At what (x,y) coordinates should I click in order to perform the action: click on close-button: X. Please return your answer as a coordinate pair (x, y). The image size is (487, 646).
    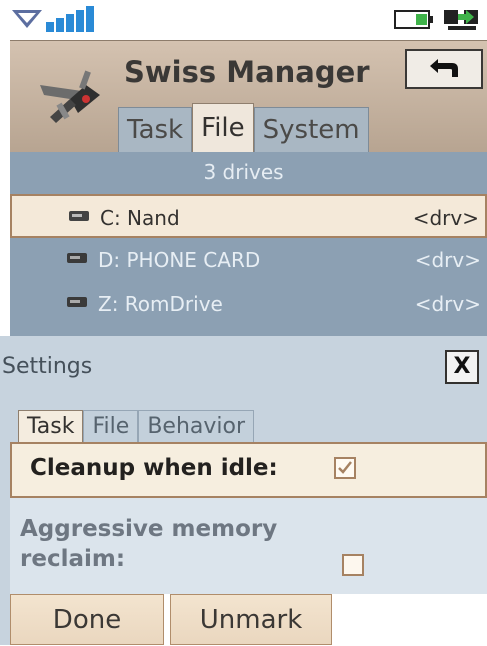
    Looking at the image, I should click on (462, 367).